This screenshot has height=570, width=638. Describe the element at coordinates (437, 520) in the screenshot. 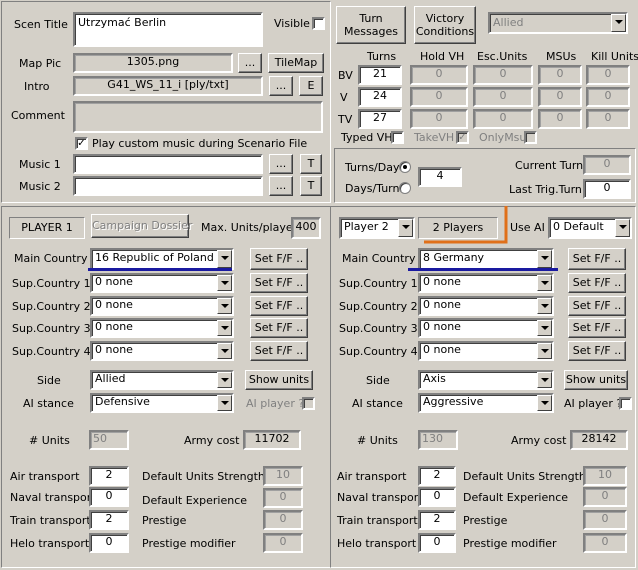

I see `p2-train-input: 2` at that location.